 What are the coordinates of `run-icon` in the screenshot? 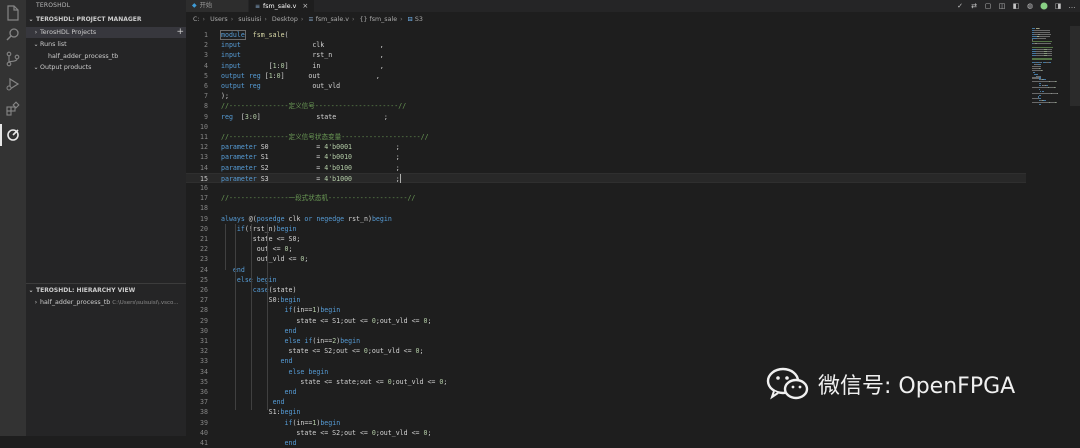 It's located at (1044, 6).